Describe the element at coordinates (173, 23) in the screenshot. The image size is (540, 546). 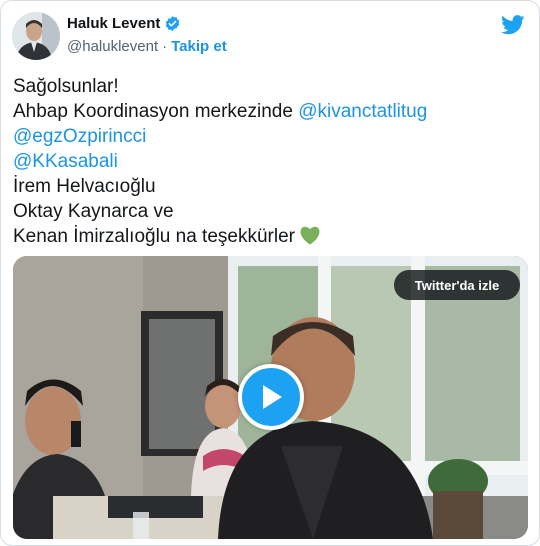
I see `verified-badge-icon` at that location.